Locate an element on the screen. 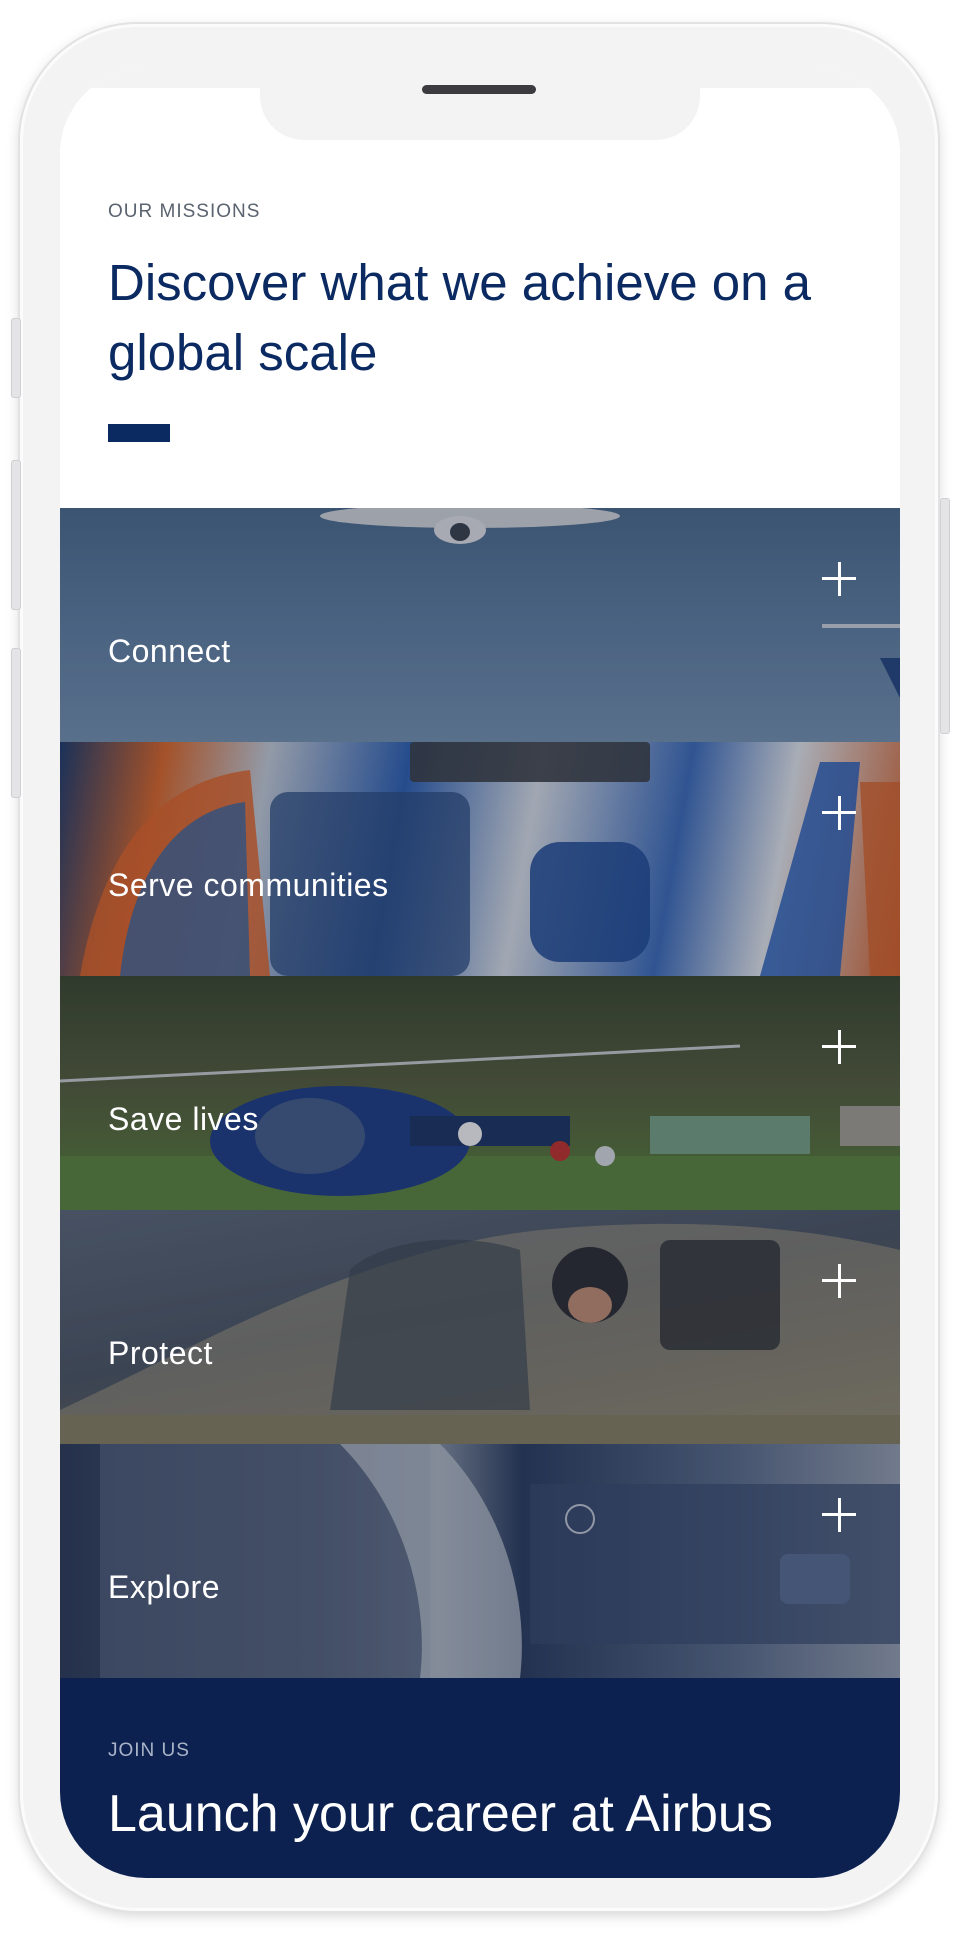  mission-save-lives-overlay is located at coordinates (480, 1093).